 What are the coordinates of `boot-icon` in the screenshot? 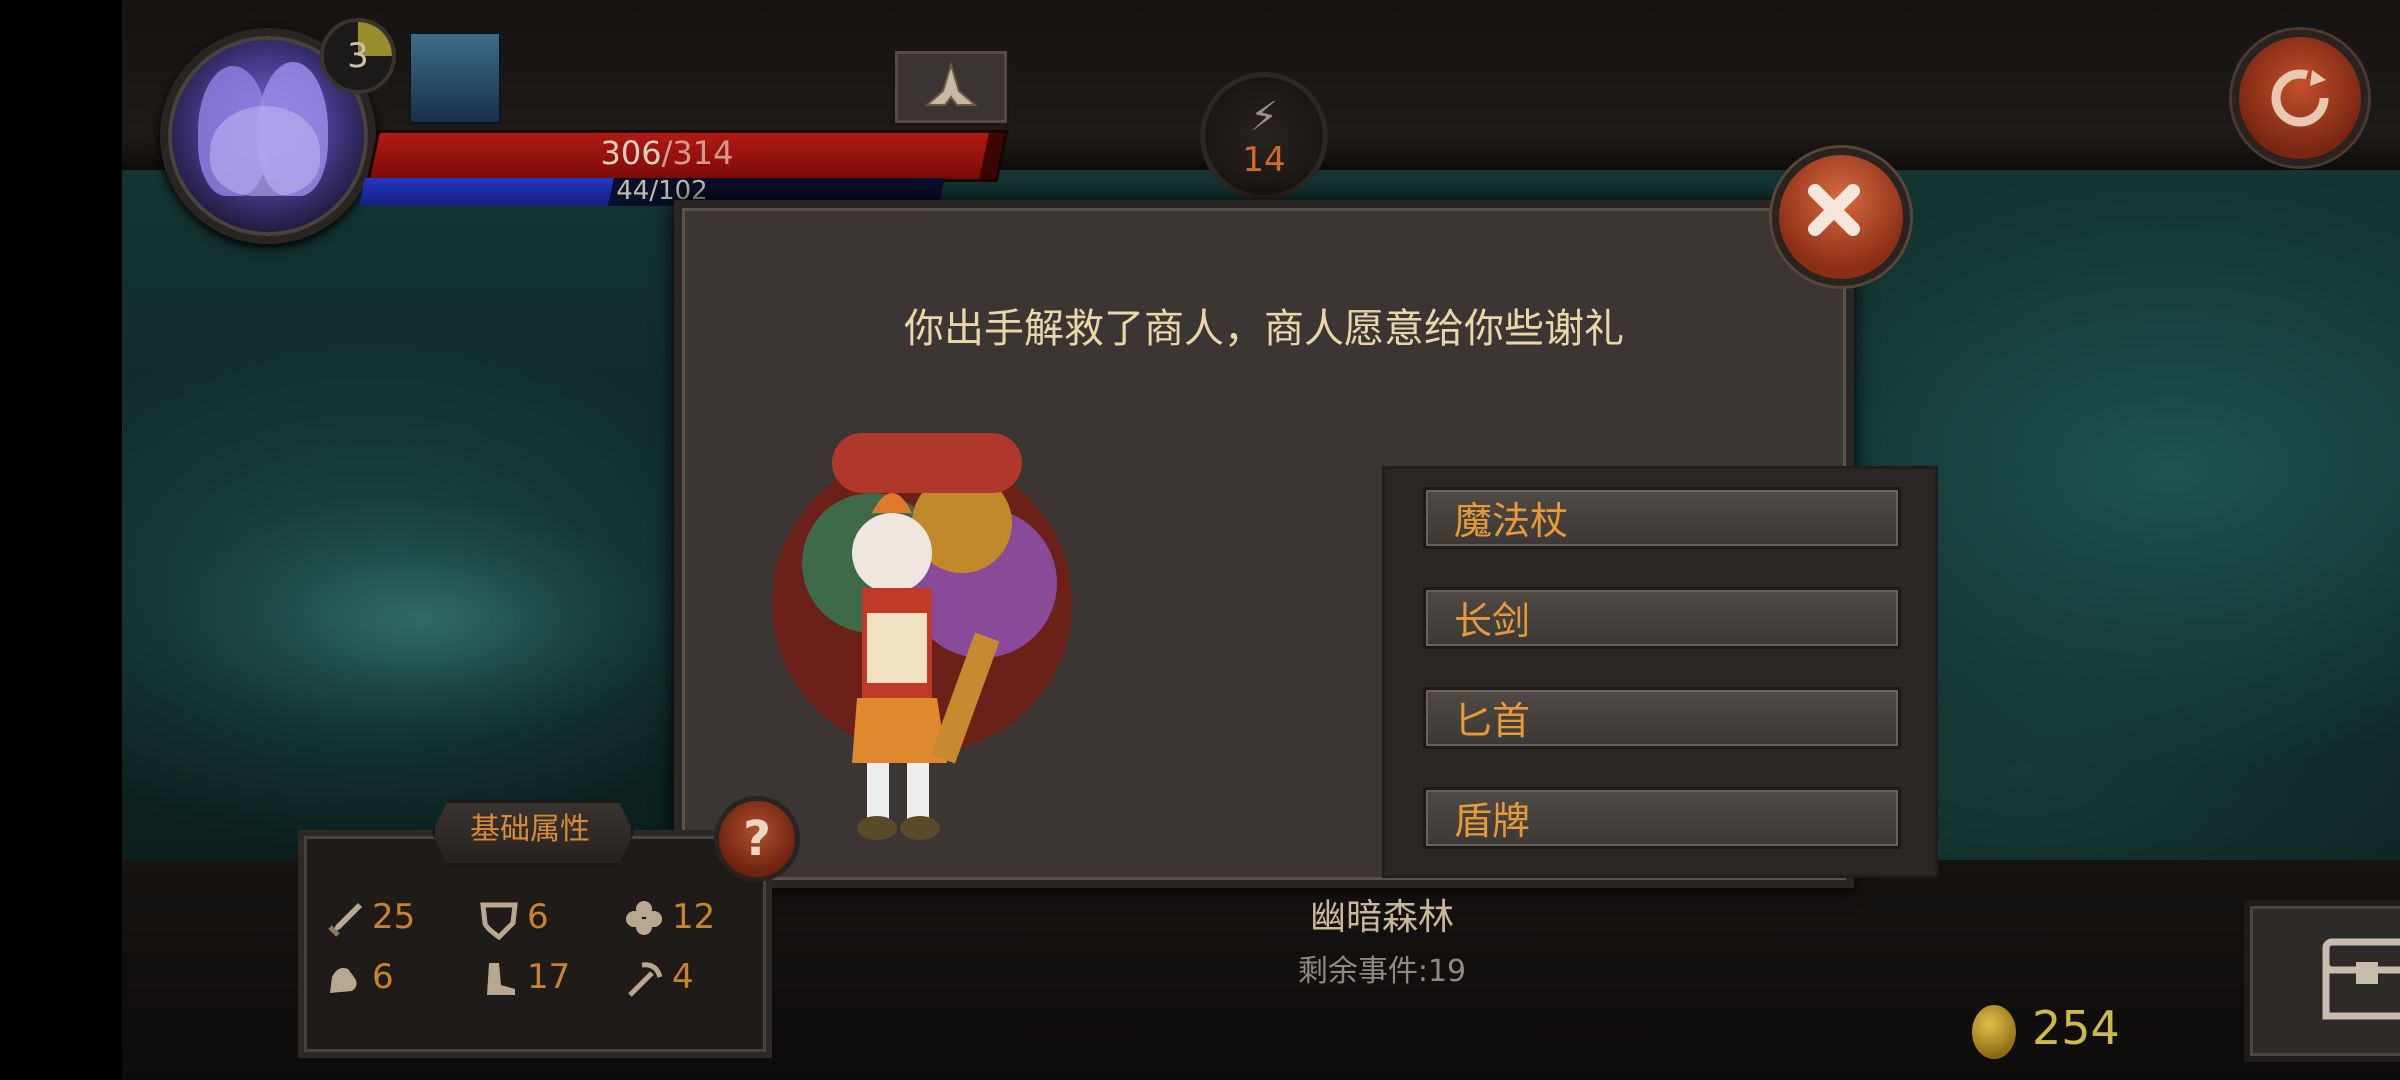 It's located at (501, 978).